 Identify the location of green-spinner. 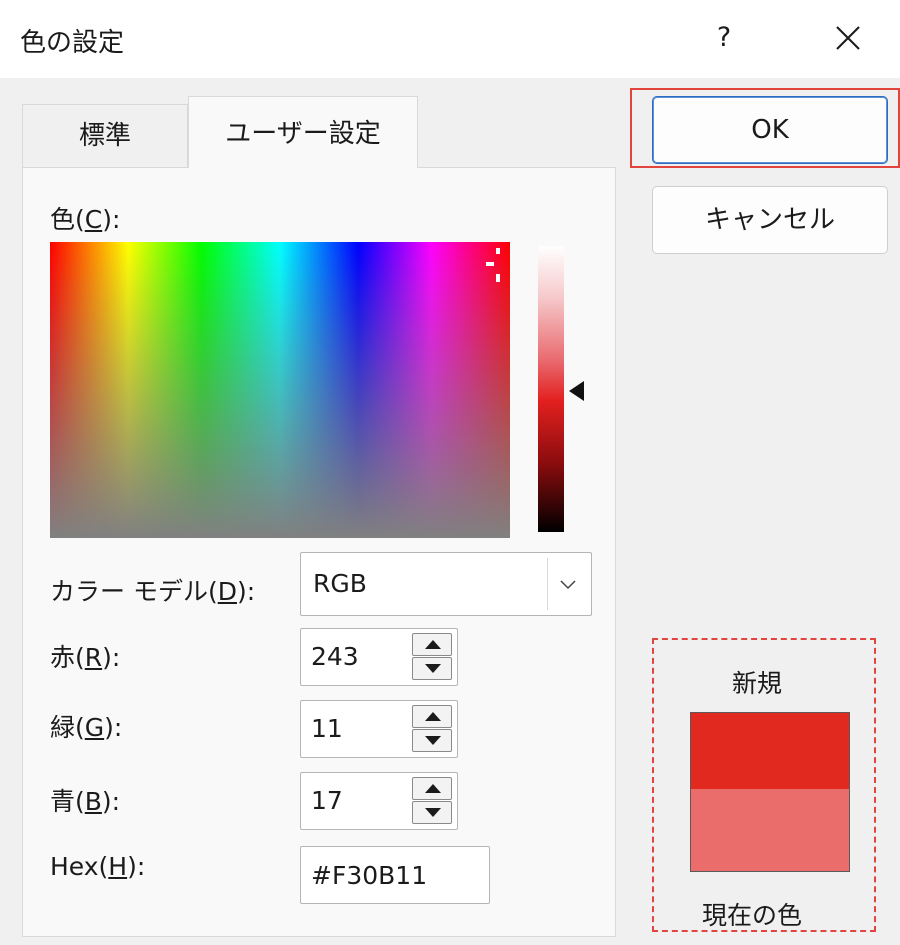
(433, 729).